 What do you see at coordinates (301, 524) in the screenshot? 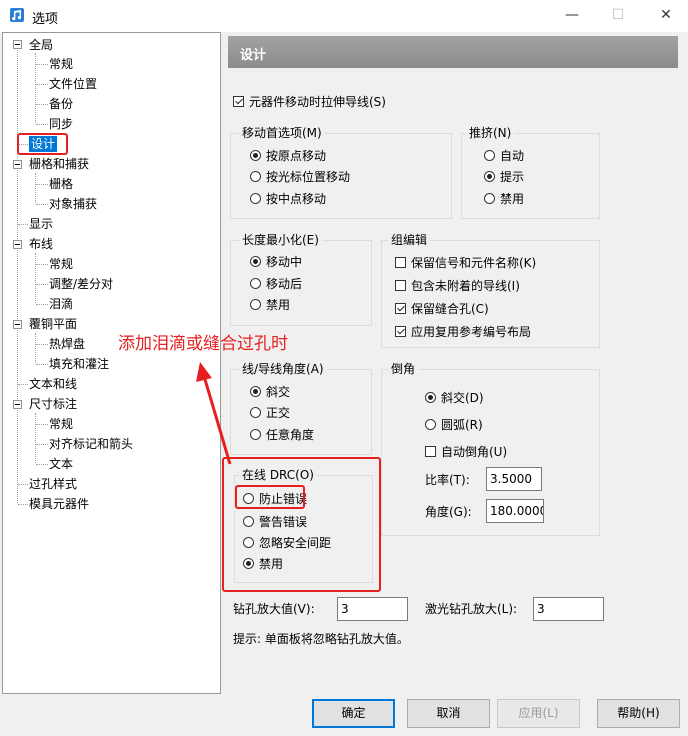
I see `annotation-highlight-drc` at bounding box center [301, 524].